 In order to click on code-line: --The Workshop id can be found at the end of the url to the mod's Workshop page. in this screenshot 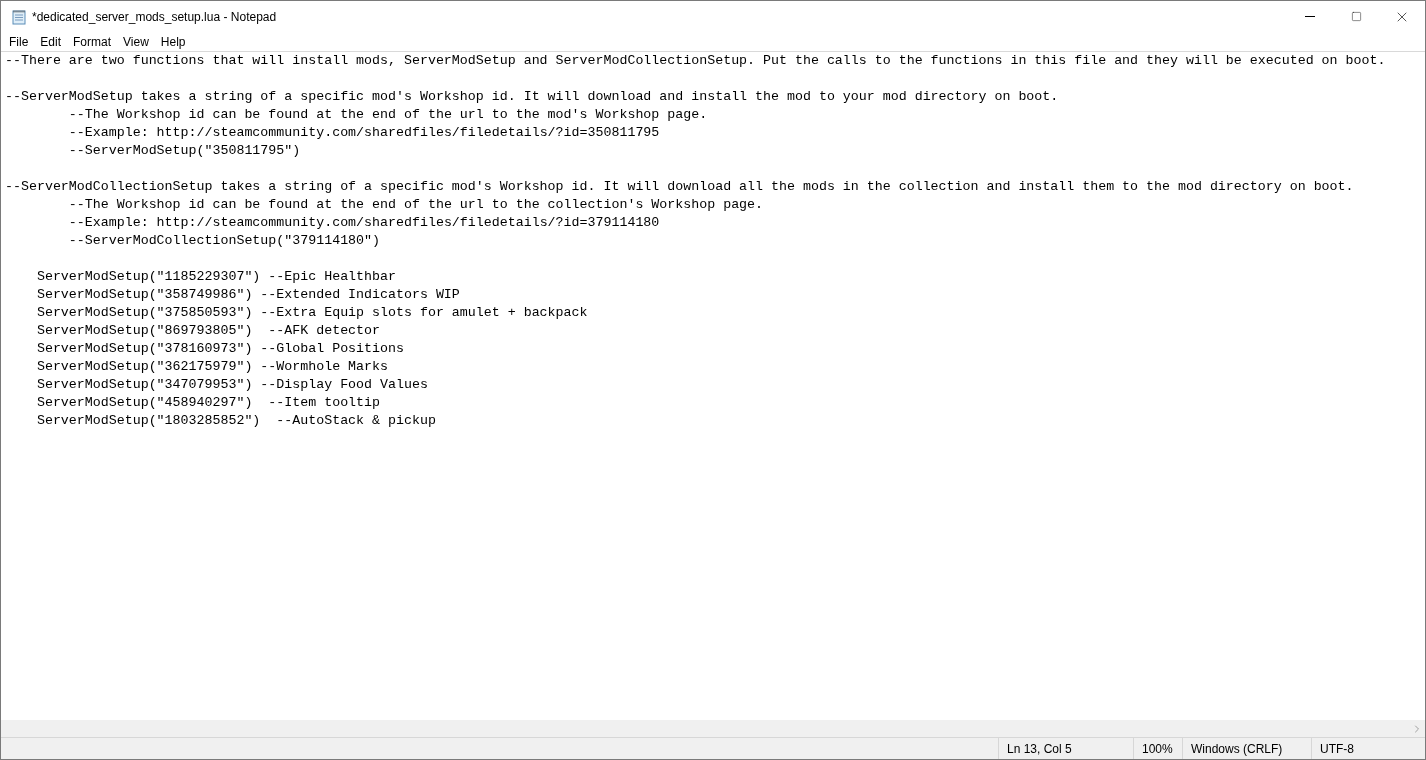, I will do `click(387, 115)`.